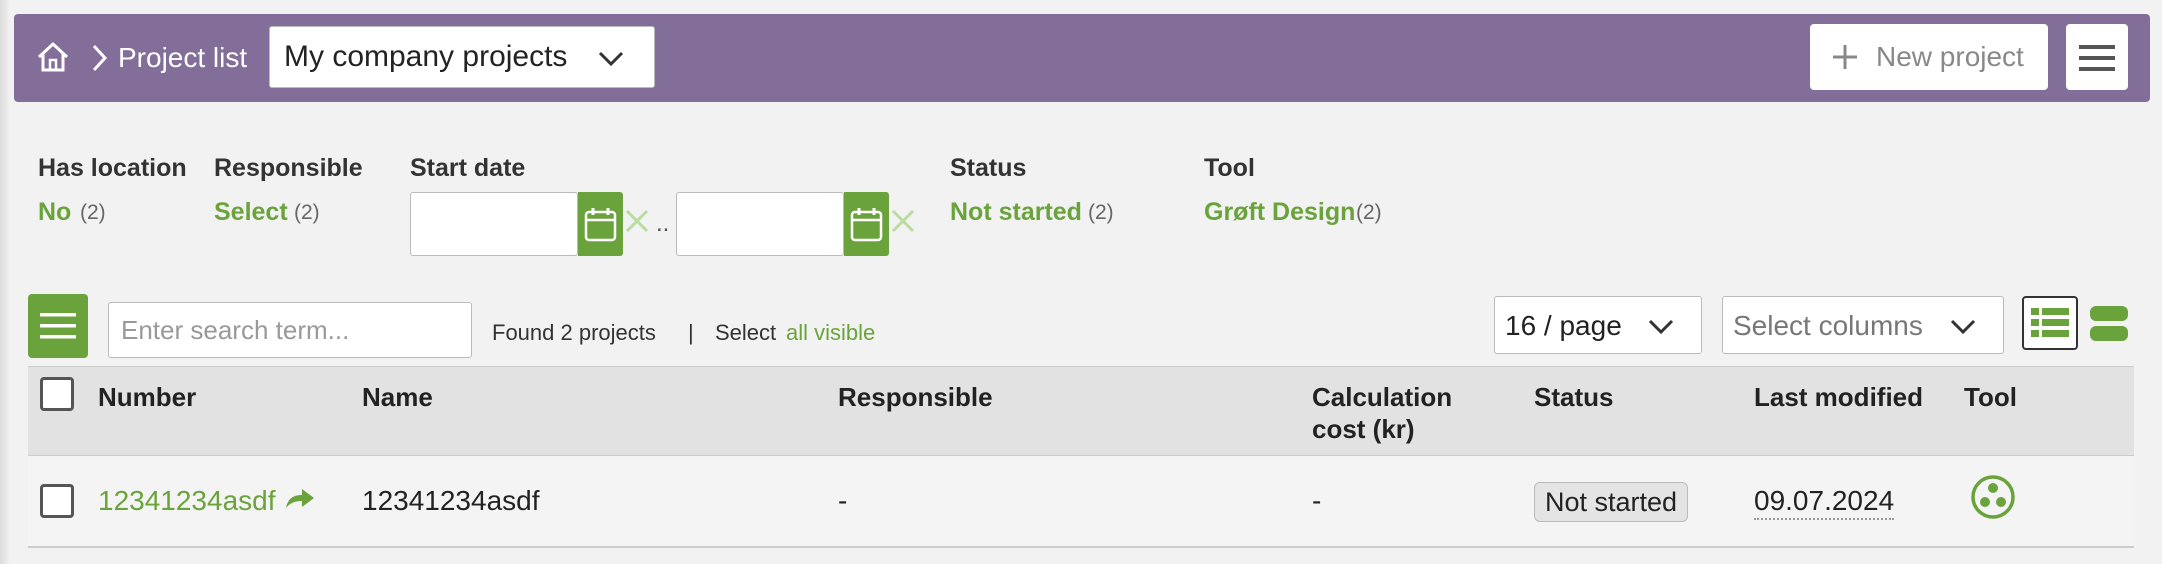  Describe the element at coordinates (100, 58) in the screenshot. I see `chevron-right-icon` at that location.